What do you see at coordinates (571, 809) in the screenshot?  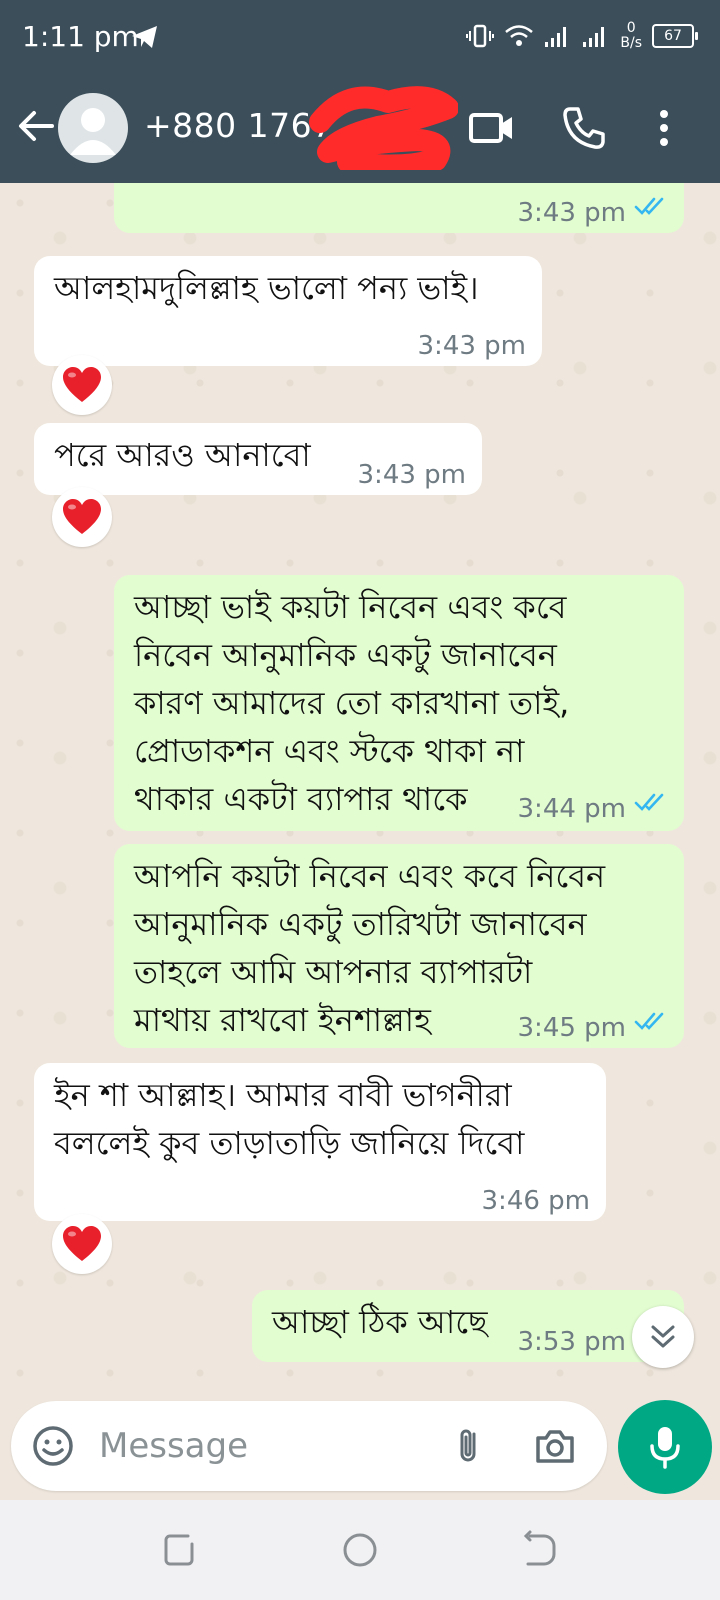 I see `message-time: 3:44 pm` at bounding box center [571, 809].